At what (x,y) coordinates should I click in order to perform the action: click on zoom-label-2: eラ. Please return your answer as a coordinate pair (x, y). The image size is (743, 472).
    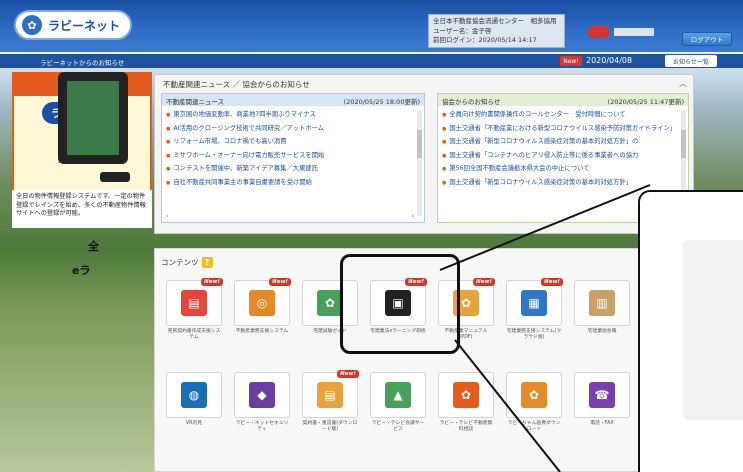
    Looking at the image, I should click on (81, 270).